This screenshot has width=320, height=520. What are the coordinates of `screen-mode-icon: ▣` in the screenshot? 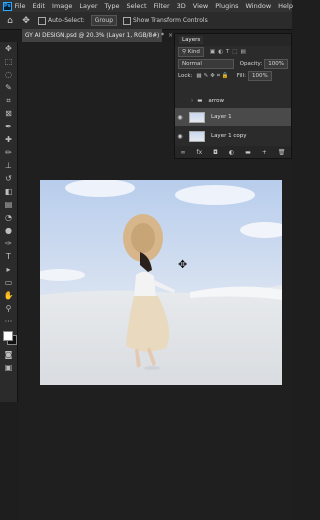 It's located at (8, 367).